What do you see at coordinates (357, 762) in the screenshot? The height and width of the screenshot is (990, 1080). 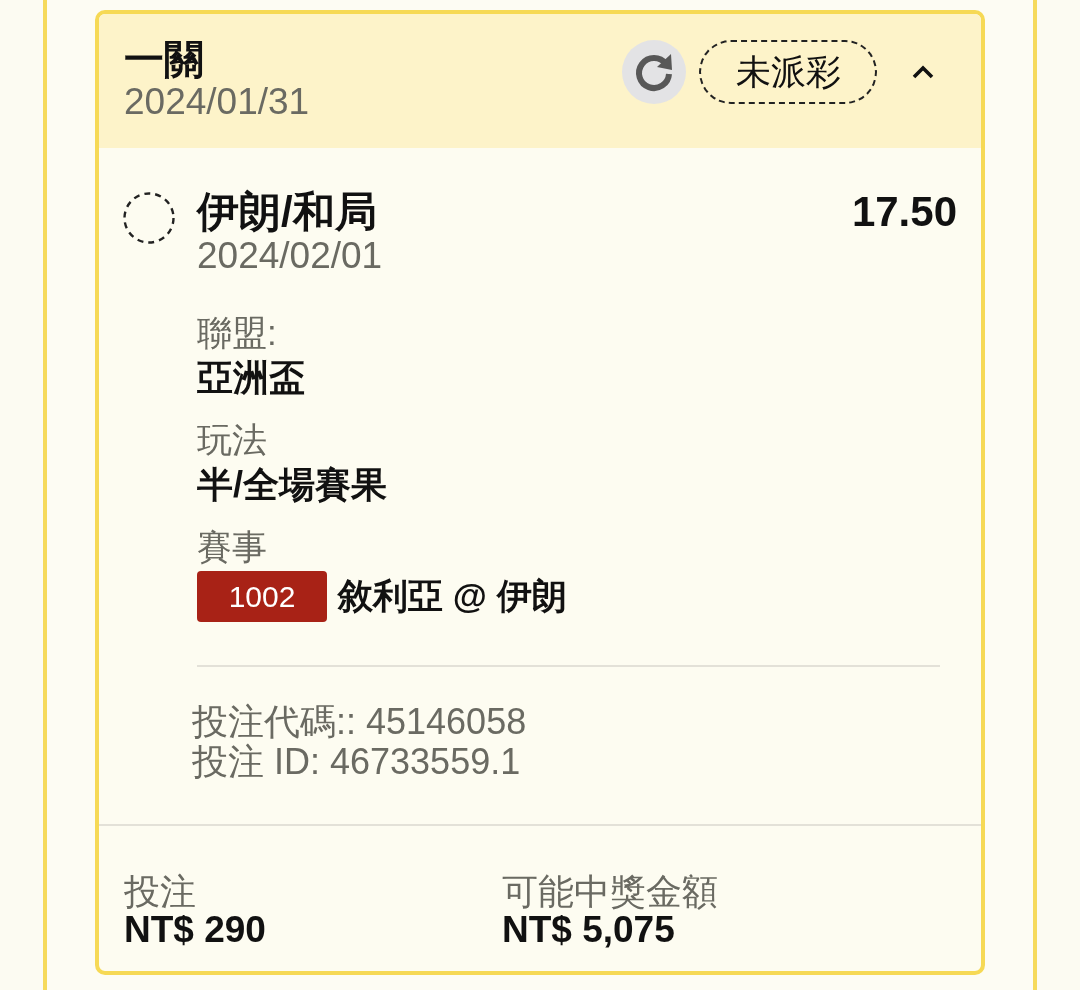 I see `bet-id-text: 投注 ID: 46733559.1` at bounding box center [357, 762].